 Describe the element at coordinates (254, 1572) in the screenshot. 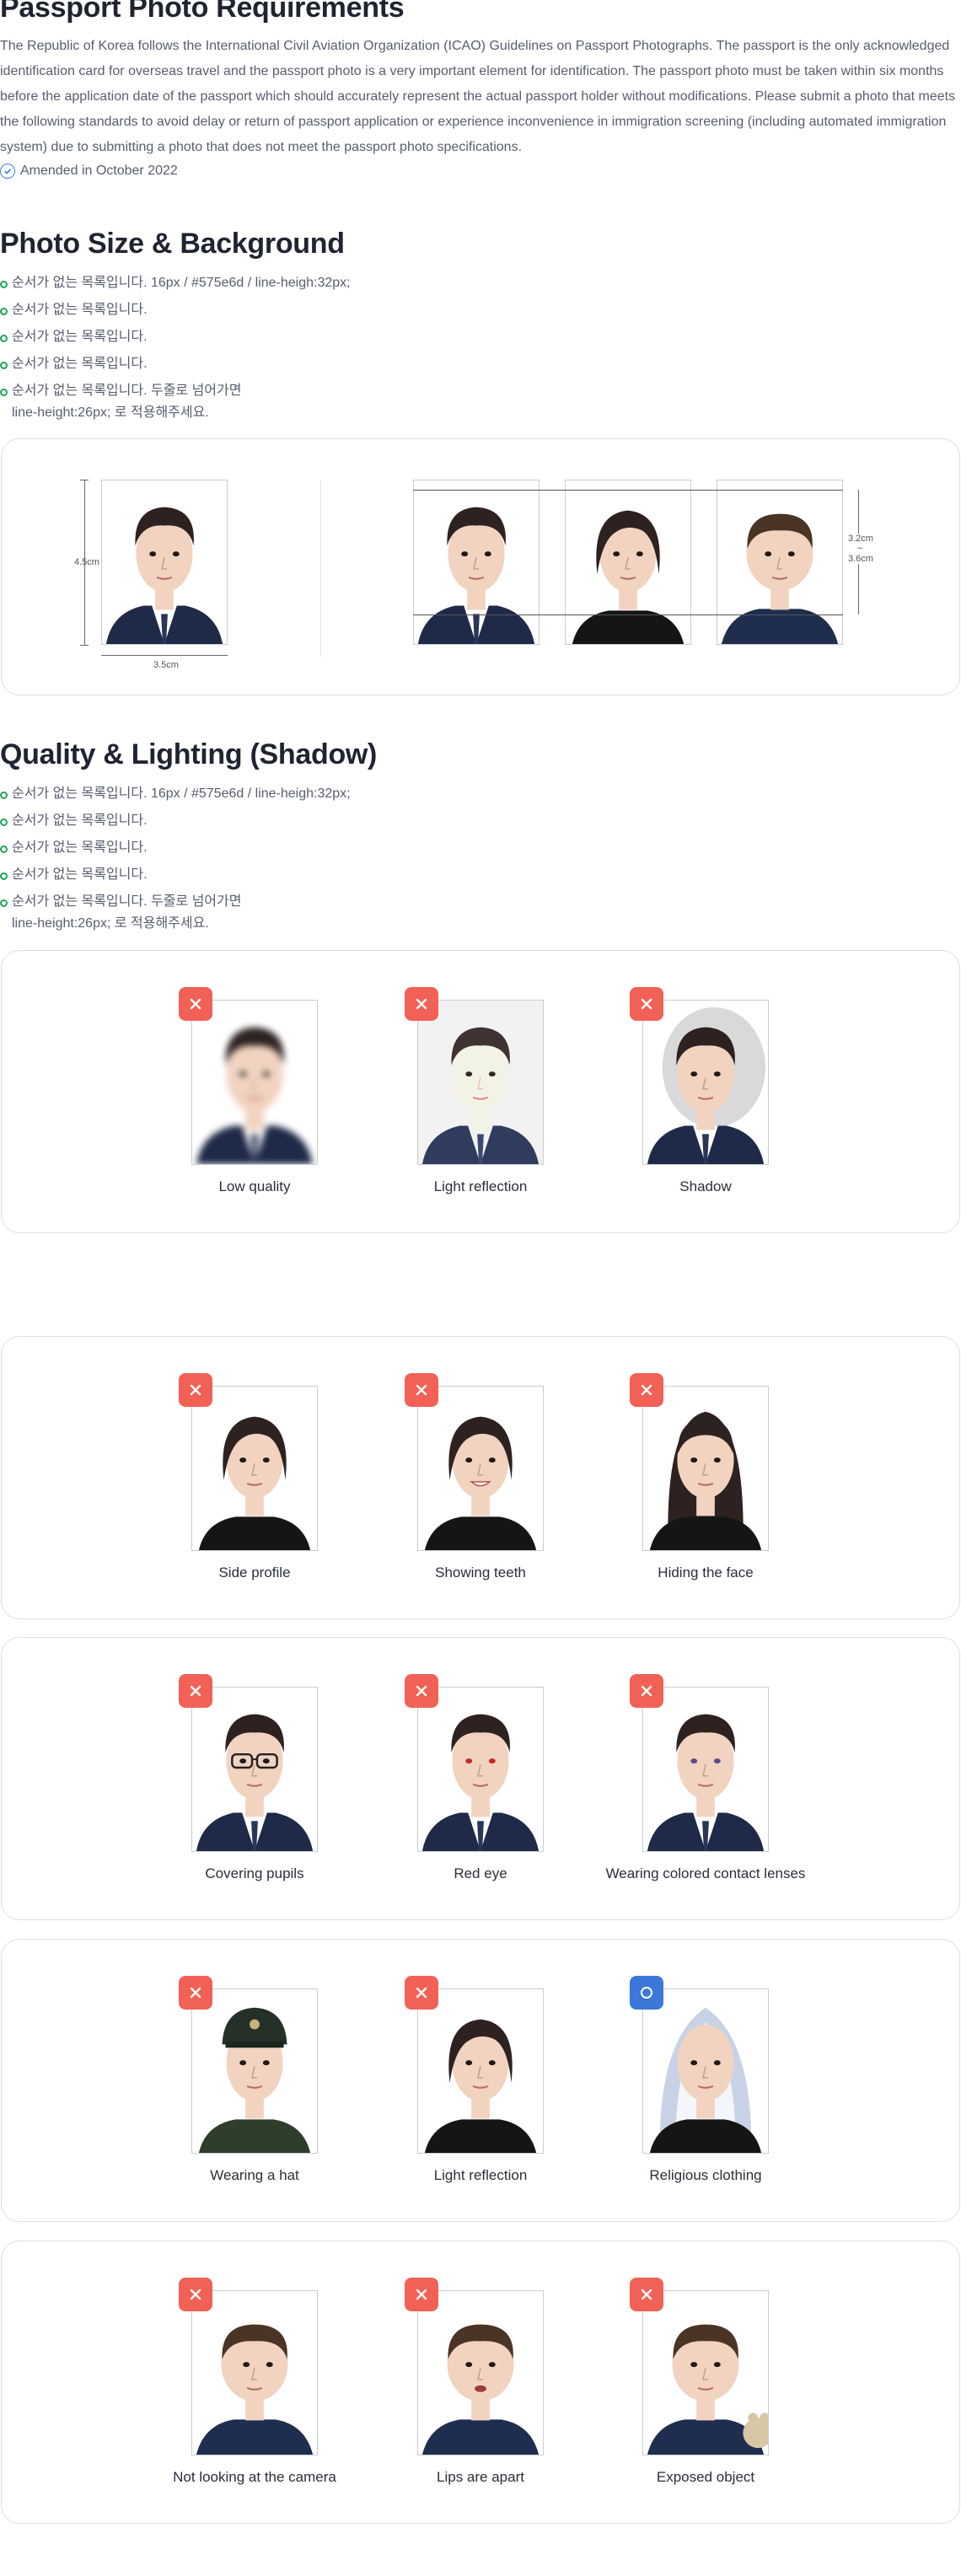

I see `example-caption: Side profile` at that location.